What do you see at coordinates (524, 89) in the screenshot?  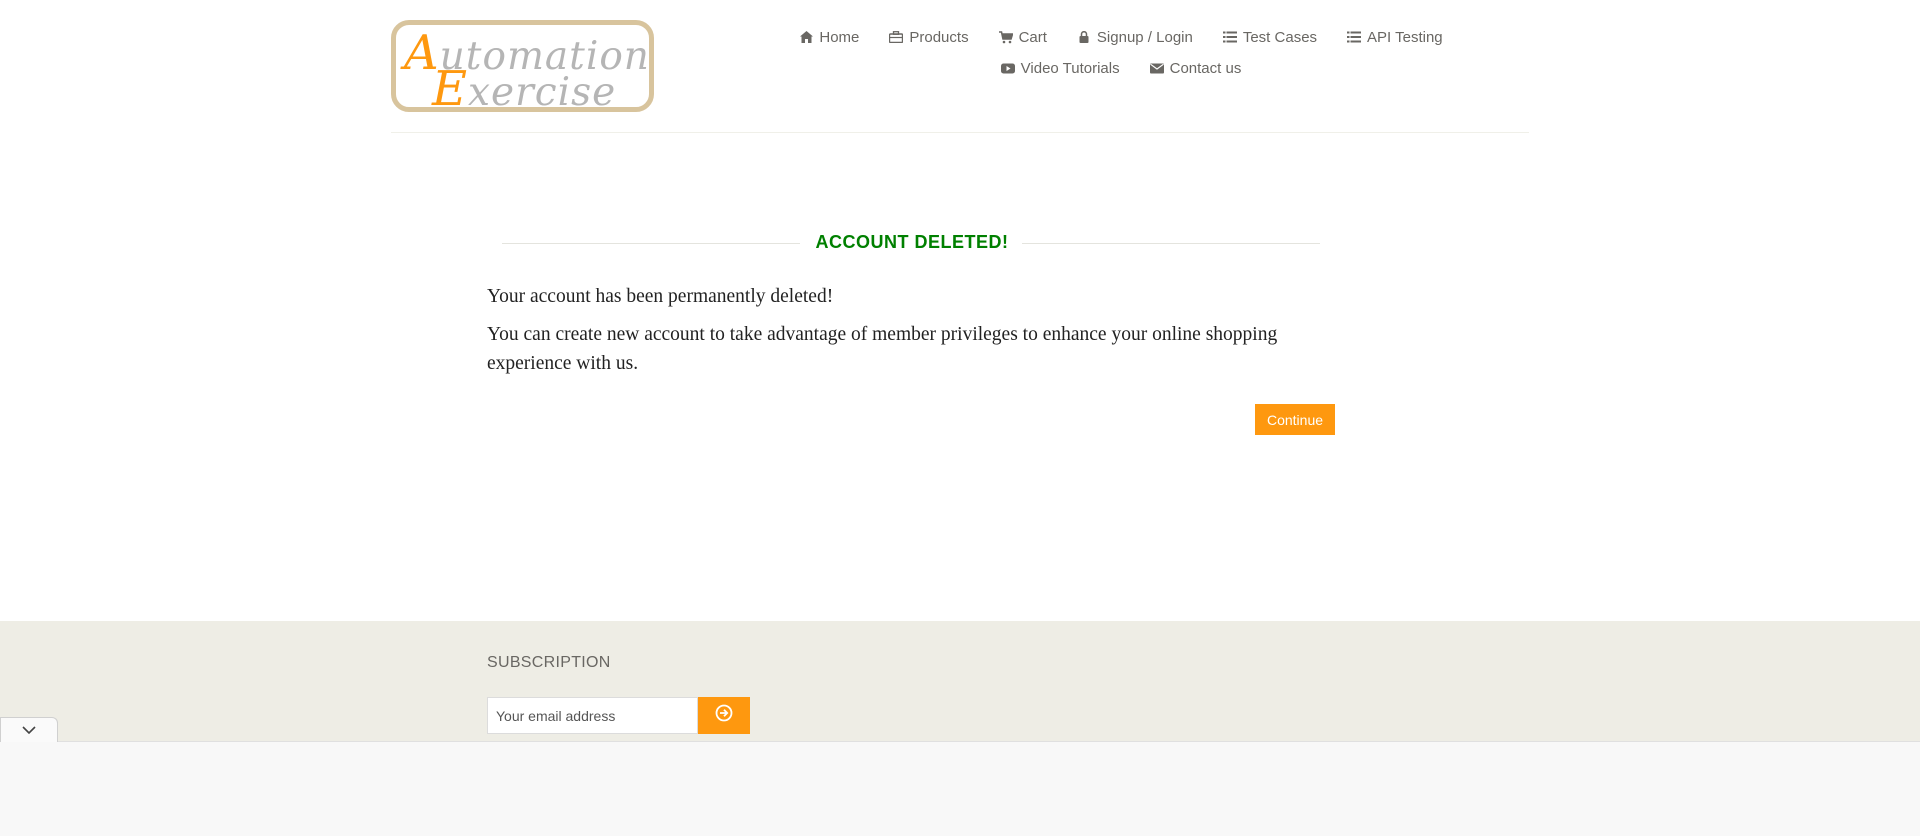 I see `logo-line-2: Exercise` at bounding box center [524, 89].